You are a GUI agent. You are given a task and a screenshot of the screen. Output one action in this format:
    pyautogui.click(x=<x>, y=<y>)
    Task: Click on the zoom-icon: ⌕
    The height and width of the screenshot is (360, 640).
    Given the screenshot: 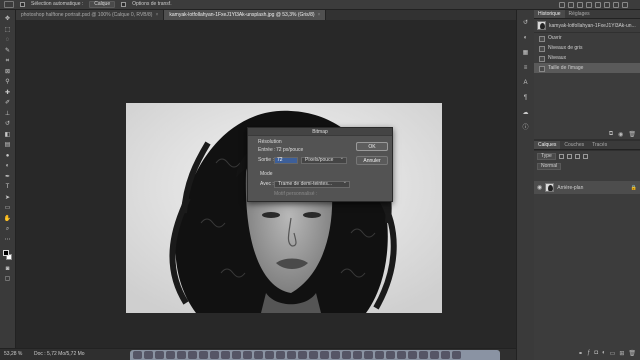 What is the action you would take?
    pyautogui.click(x=7, y=229)
    